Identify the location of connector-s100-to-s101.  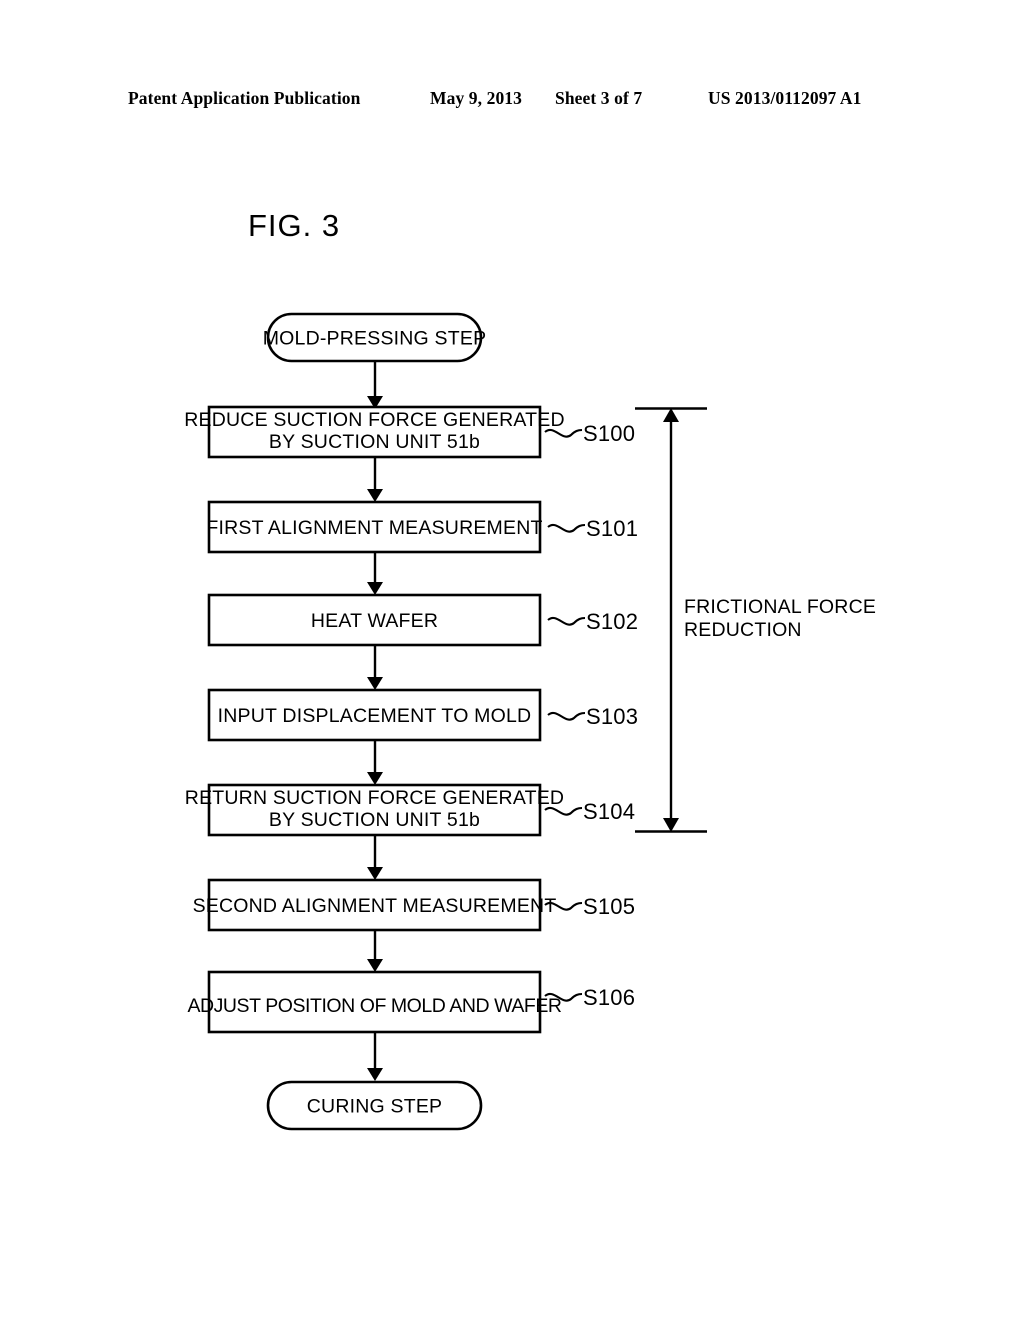
(375, 479).